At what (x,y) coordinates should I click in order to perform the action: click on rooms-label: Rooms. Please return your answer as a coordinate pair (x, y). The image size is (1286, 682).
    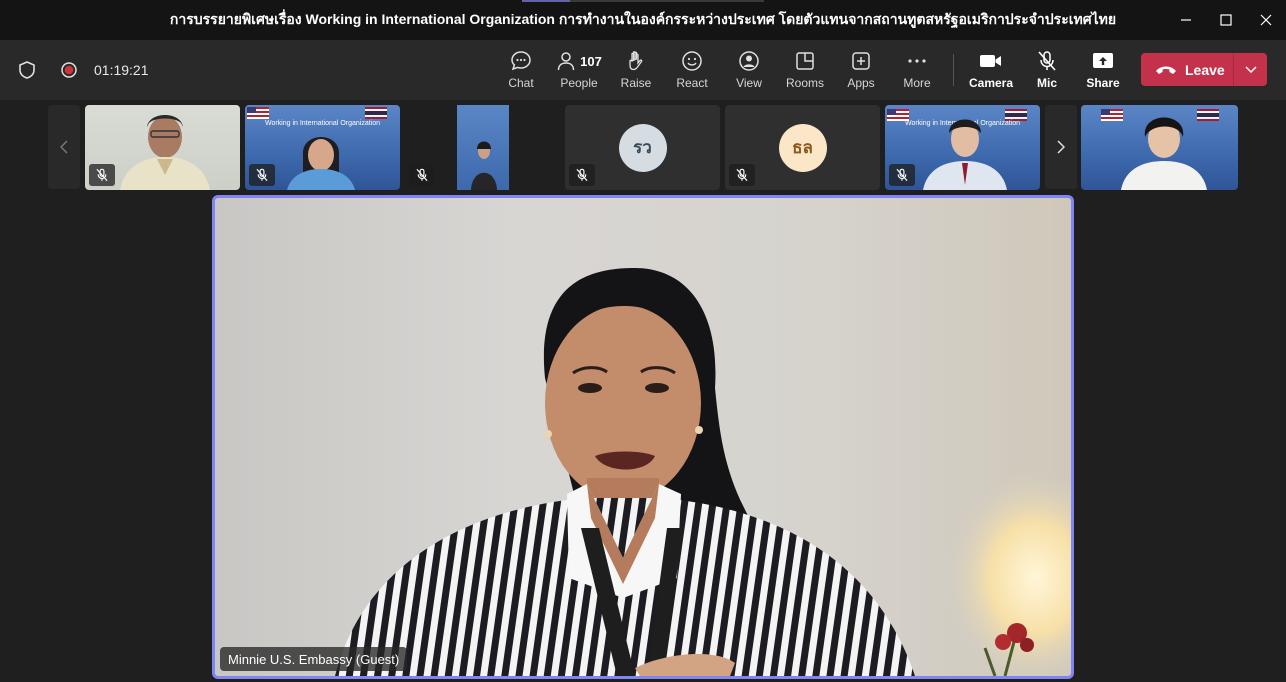
    Looking at the image, I should click on (805, 83).